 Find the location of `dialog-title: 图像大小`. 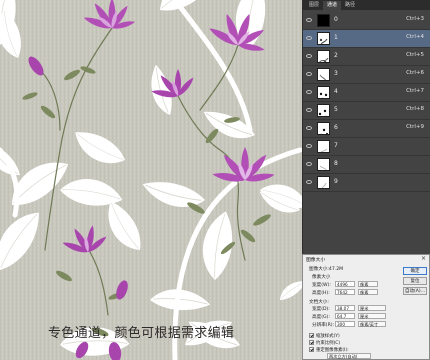

dialog-title: 图像大小 is located at coordinates (316, 260).